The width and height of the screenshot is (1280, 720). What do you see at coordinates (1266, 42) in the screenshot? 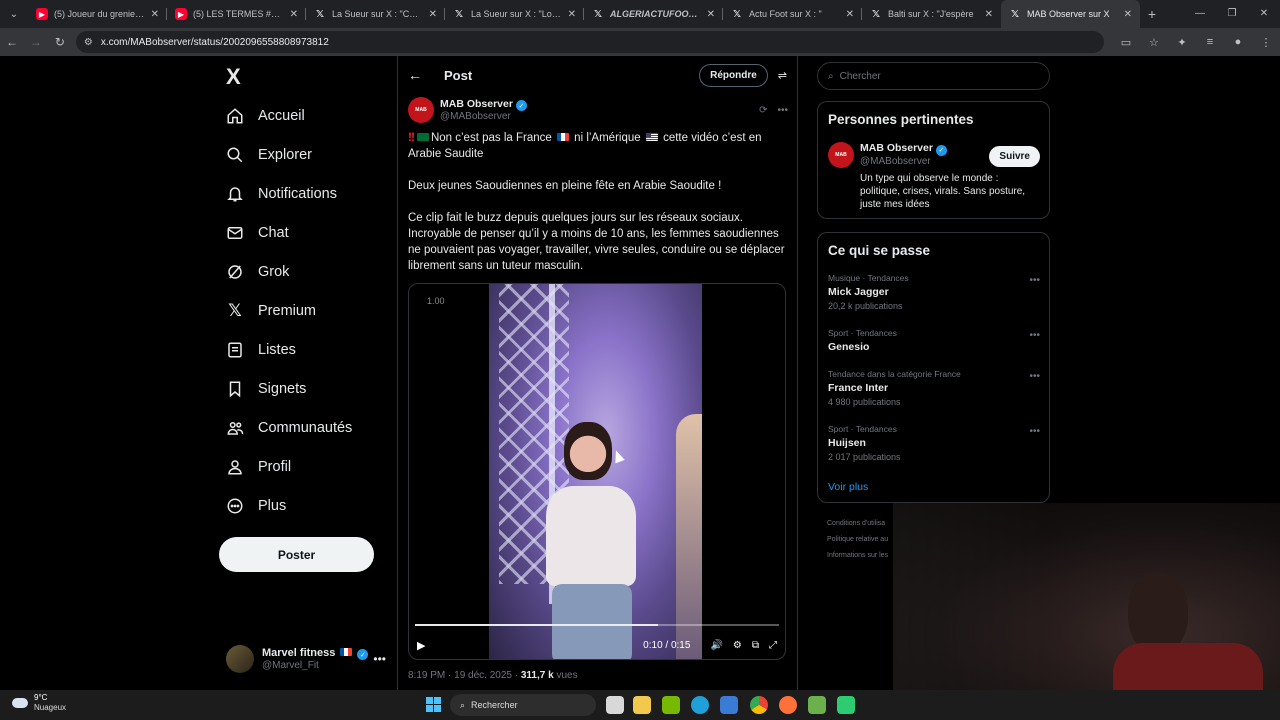
I see `menu-icon: ⋮` at bounding box center [1266, 42].